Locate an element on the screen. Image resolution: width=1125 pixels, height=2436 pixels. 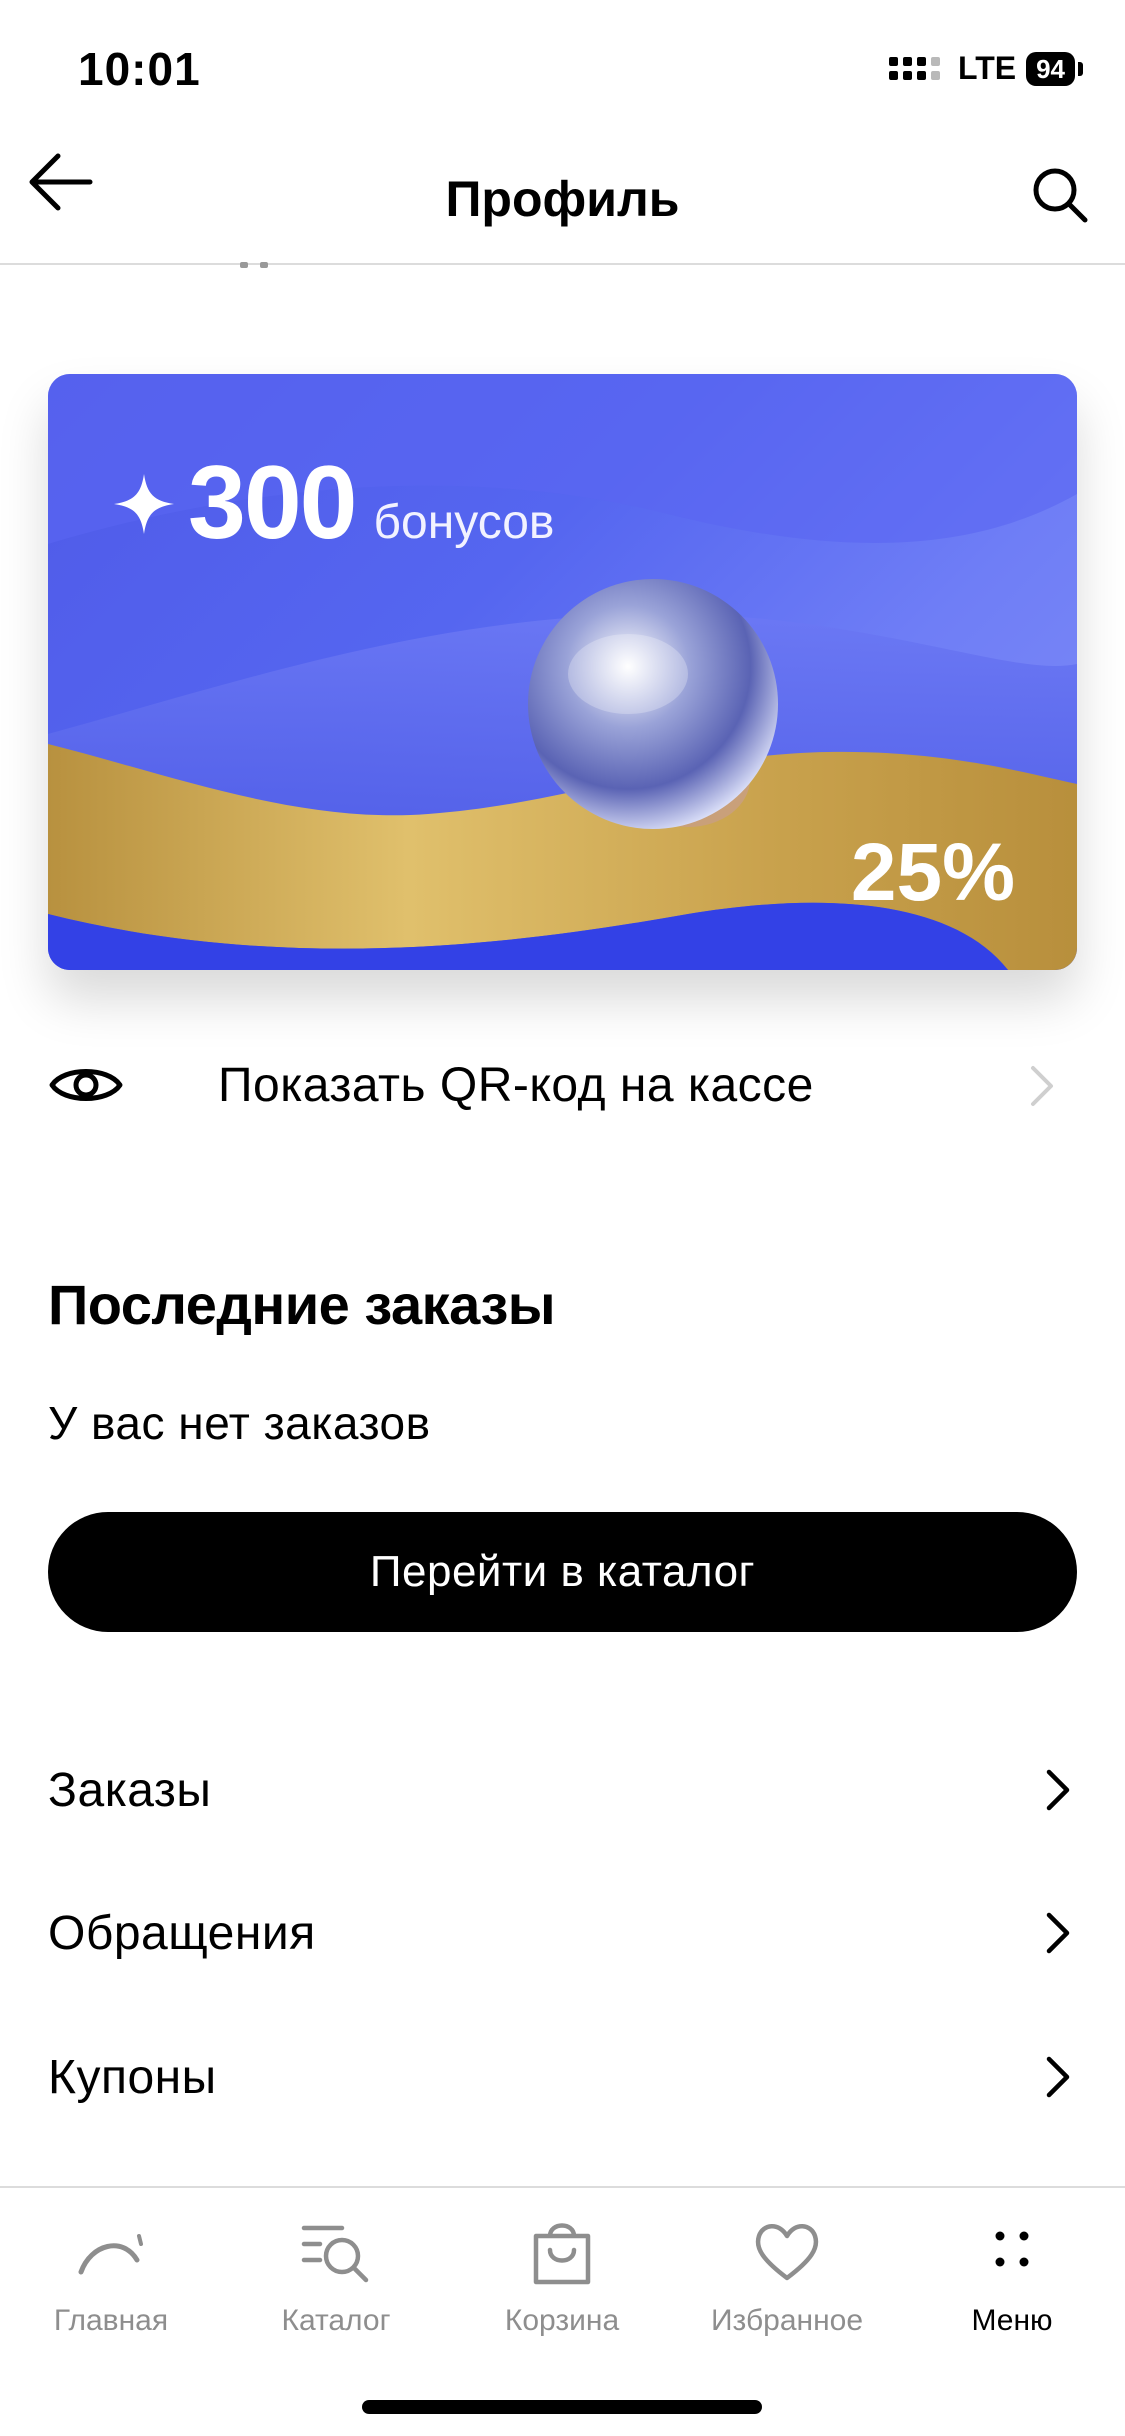
page-title: Профиль is located at coordinates (562, 199).